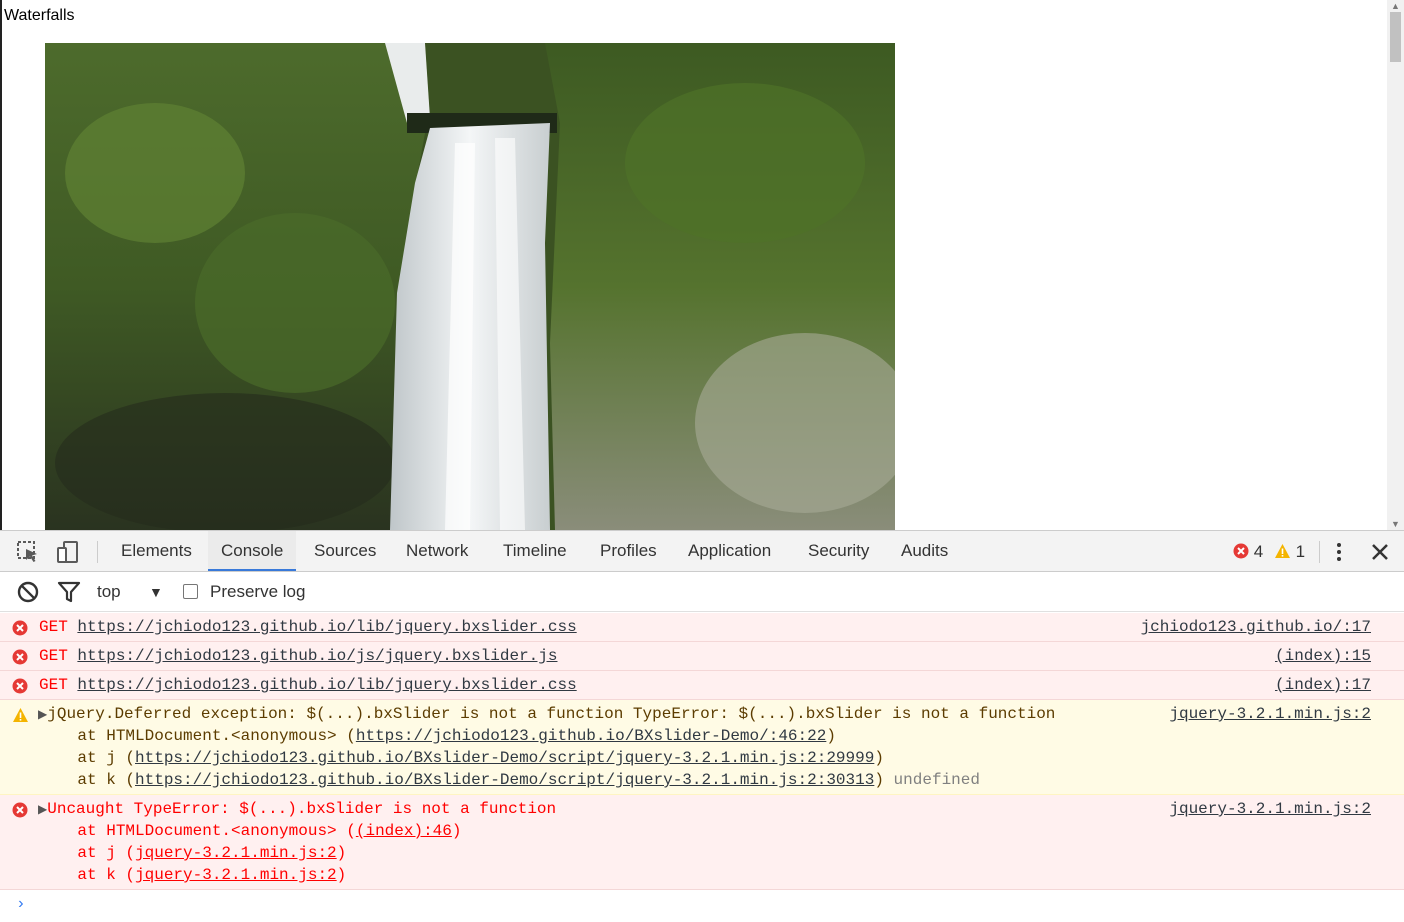 Image resolution: width=1404 pixels, height=922 pixels. Describe the element at coordinates (1395, 6) in the screenshot. I see `scroll-up-arrow-icon: ▲` at that location.